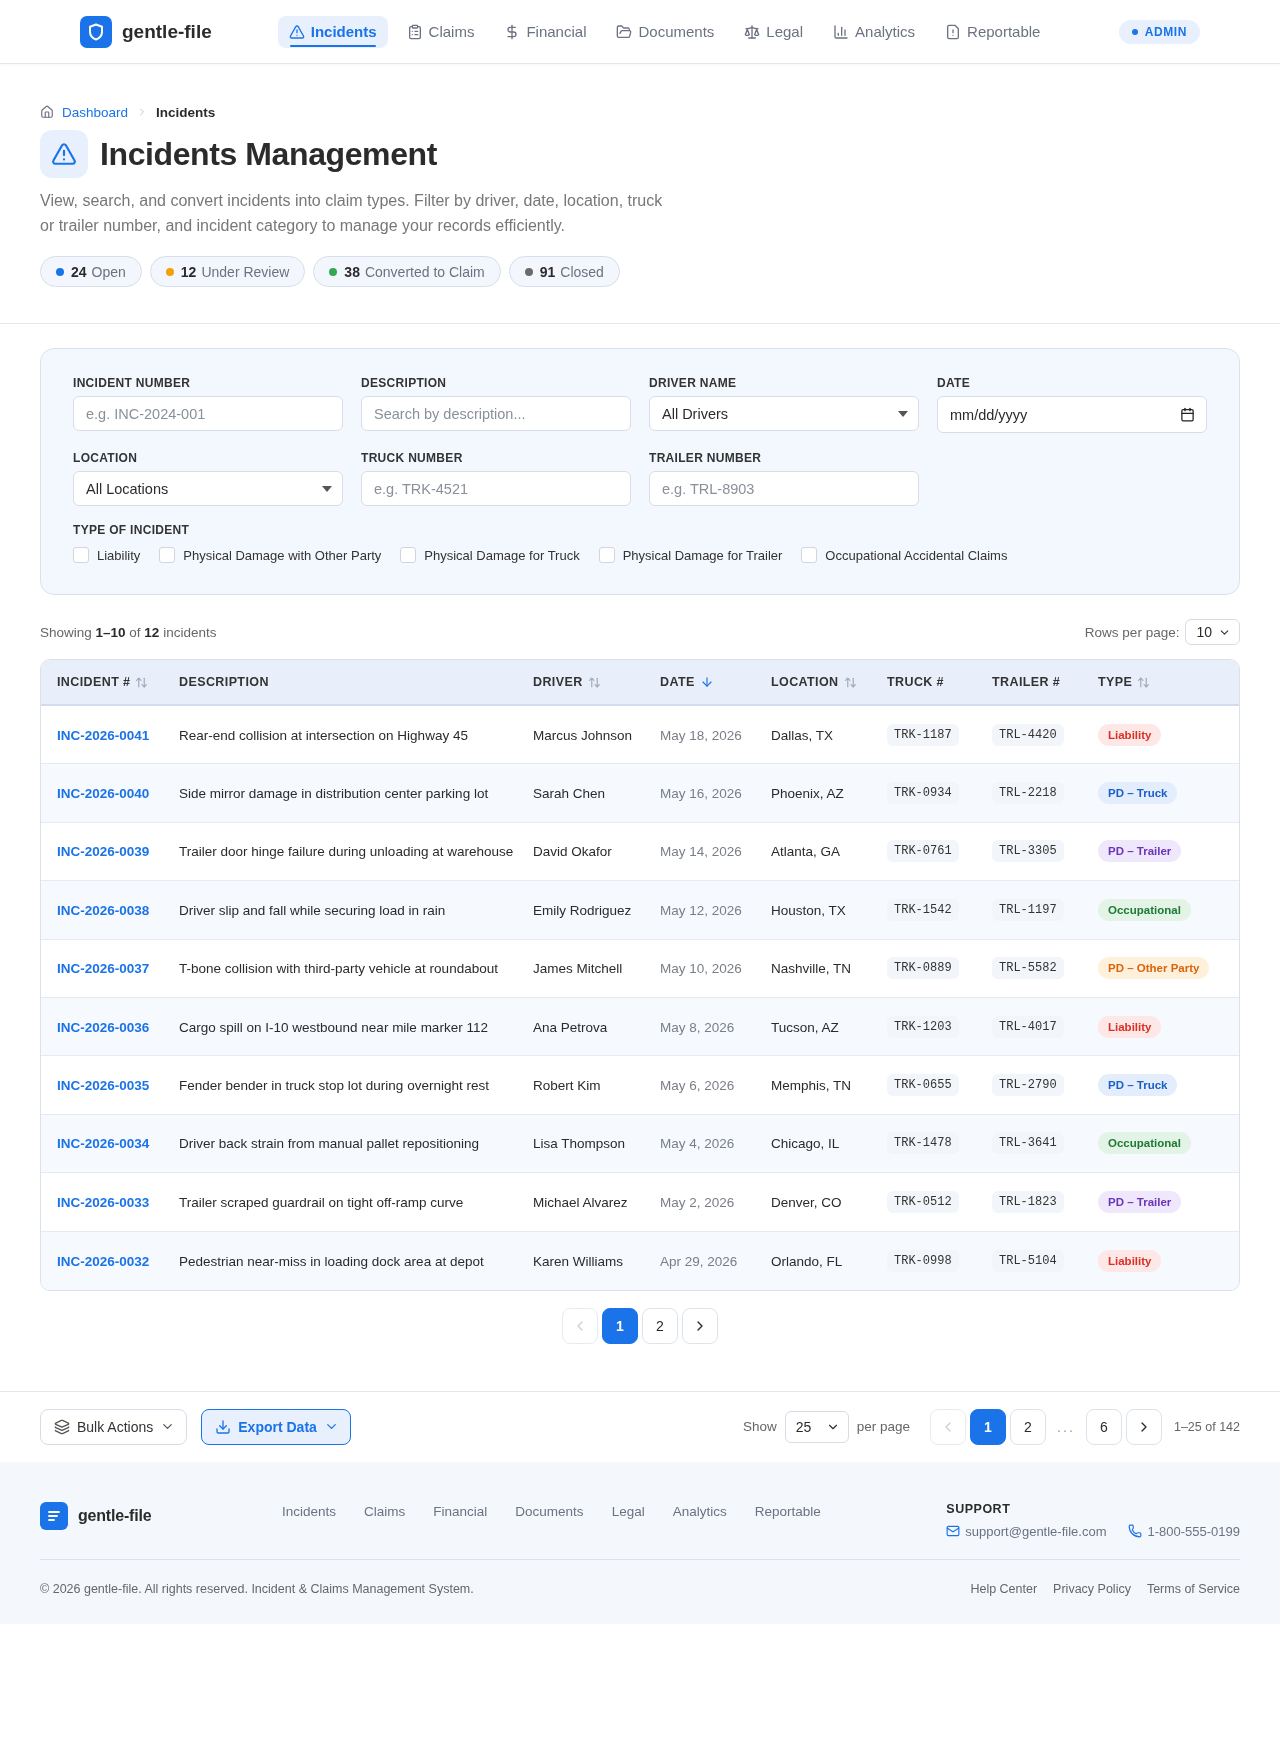  I want to click on per-page-select: 25, so click(816, 1426).